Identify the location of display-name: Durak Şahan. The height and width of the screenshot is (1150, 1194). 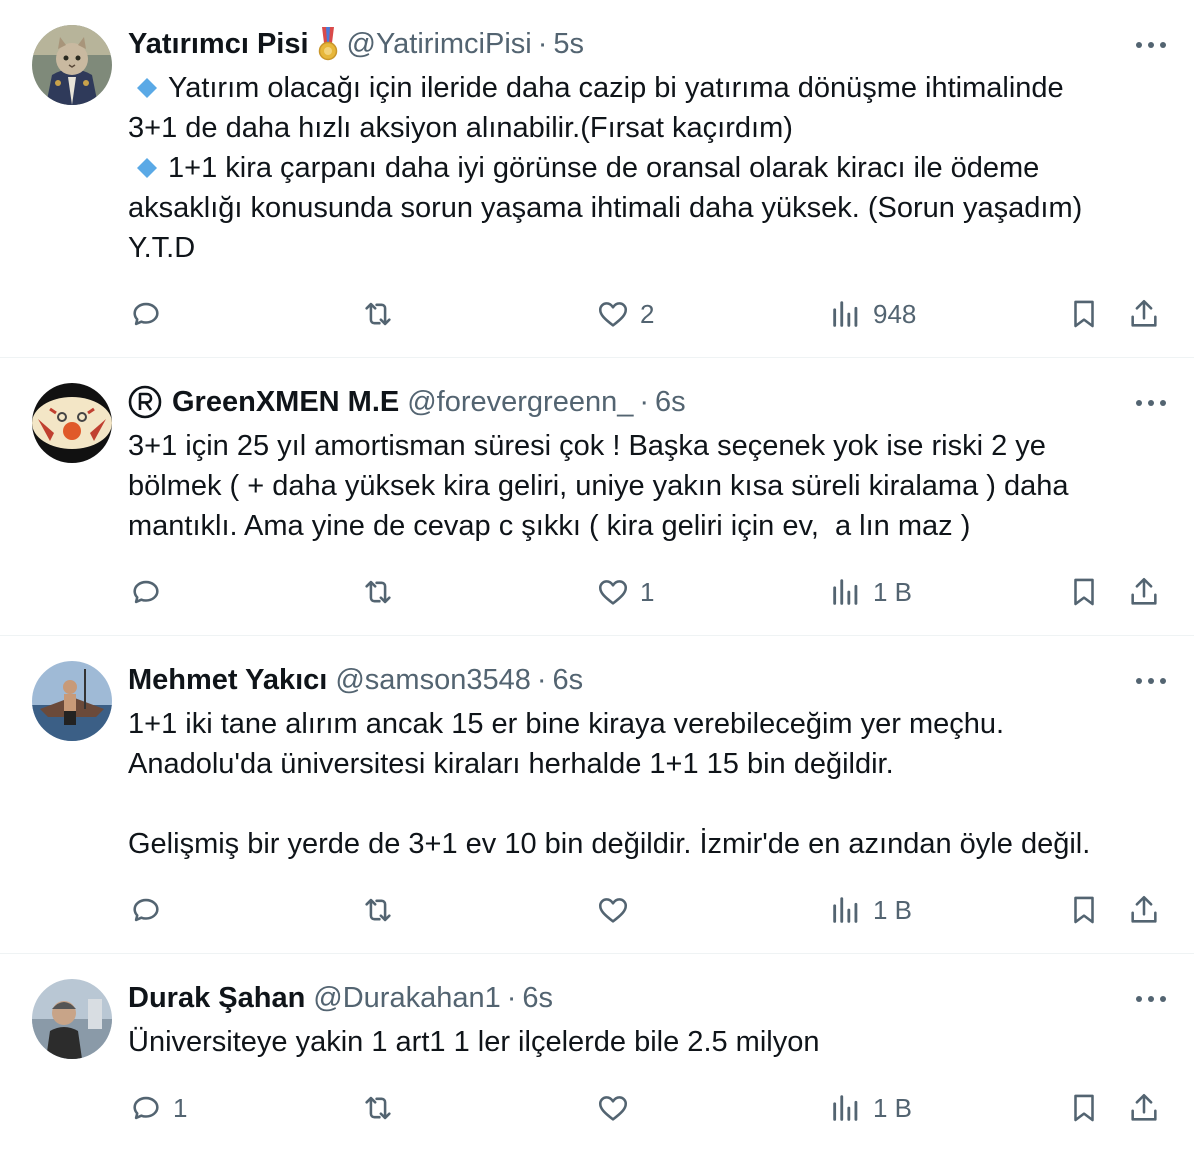
(216, 998).